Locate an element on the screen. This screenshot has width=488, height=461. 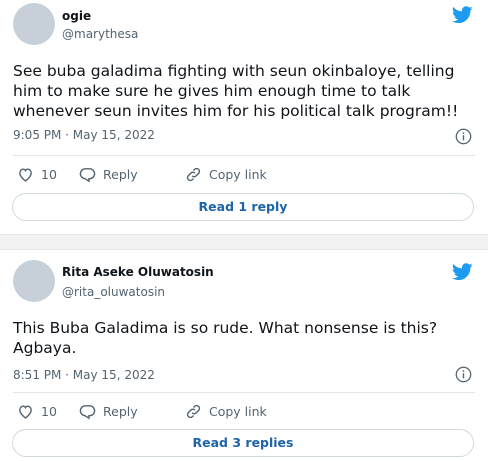
tweet-timestamp: 8:51 PM · May 15, 2022 is located at coordinates (84, 375).